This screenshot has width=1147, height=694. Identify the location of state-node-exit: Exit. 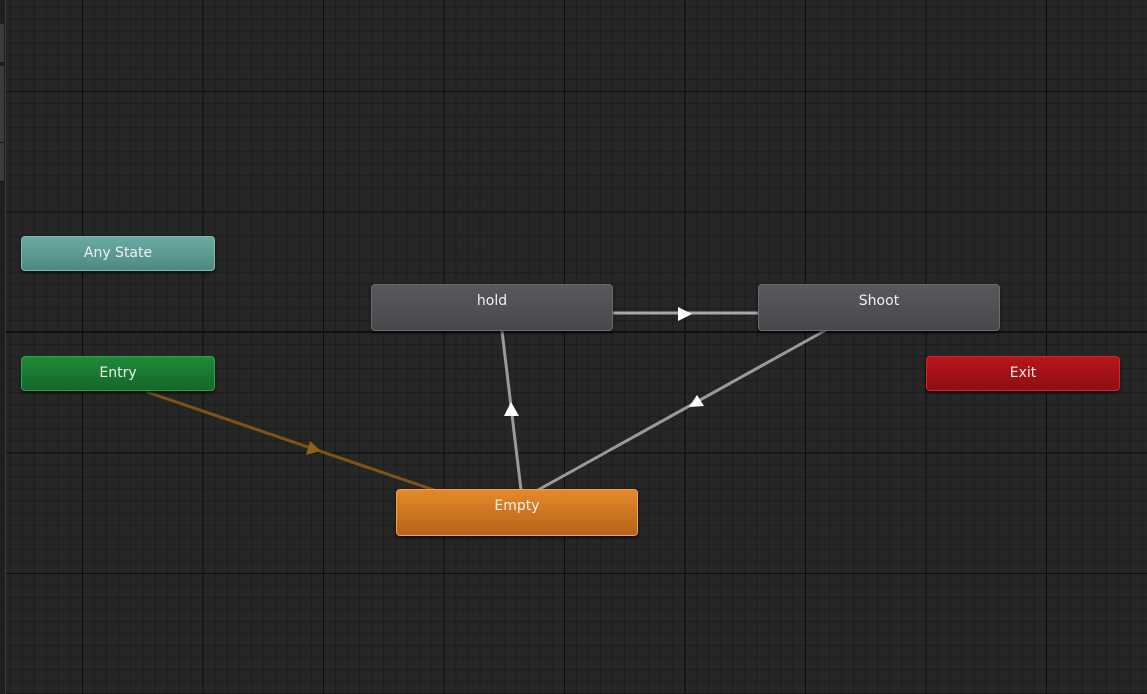
(1023, 373).